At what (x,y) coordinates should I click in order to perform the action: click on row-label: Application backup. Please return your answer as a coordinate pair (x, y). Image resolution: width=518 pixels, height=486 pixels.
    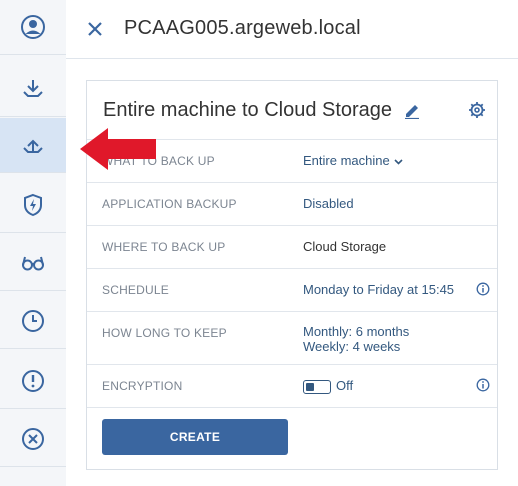
    Looking at the image, I should click on (169, 204).